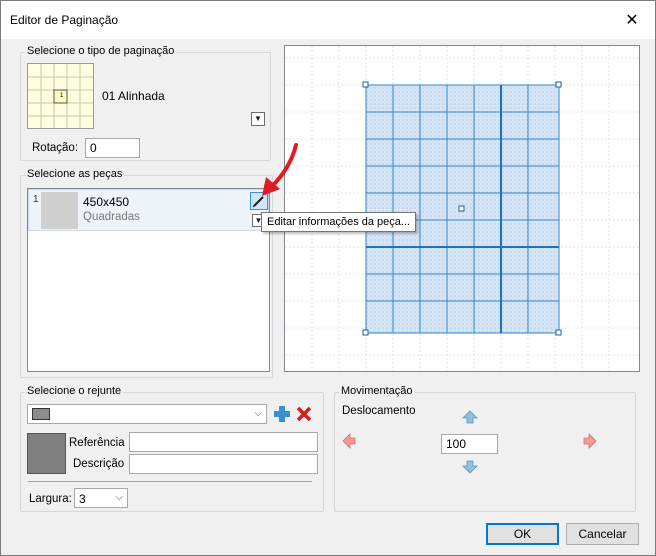 This screenshot has height=556, width=656. I want to click on remove-grout-button, so click(304, 414).